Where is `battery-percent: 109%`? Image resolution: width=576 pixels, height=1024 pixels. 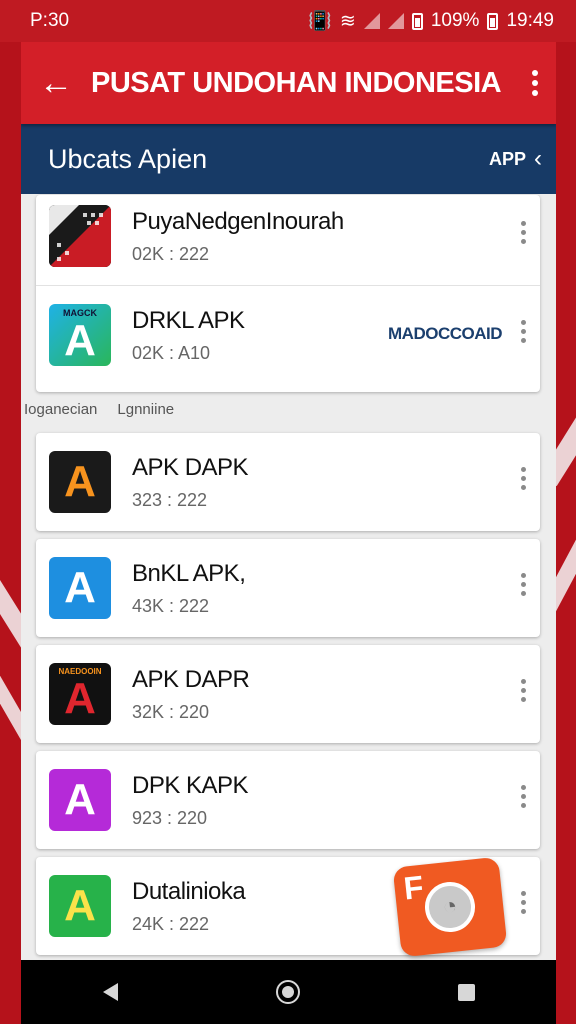 battery-percent: 109% is located at coordinates (455, 20).